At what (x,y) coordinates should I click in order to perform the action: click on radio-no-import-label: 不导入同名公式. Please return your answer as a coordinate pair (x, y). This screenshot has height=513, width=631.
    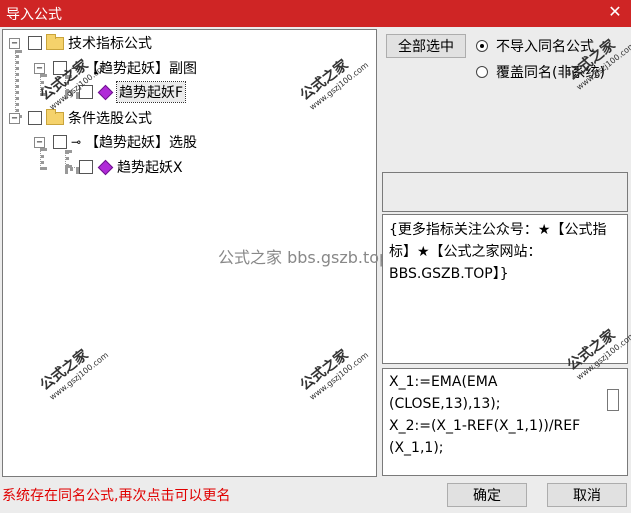
    Looking at the image, I should click on (545, 47).